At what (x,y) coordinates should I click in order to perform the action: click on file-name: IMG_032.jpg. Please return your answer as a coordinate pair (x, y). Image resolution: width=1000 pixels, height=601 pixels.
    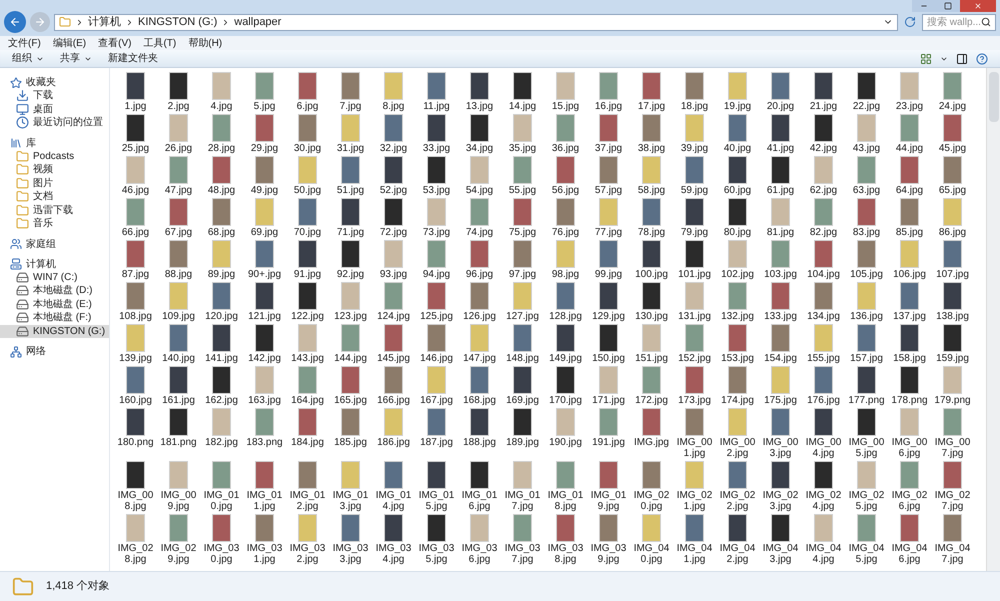
    Looking at the image, I should click on (307, 554).